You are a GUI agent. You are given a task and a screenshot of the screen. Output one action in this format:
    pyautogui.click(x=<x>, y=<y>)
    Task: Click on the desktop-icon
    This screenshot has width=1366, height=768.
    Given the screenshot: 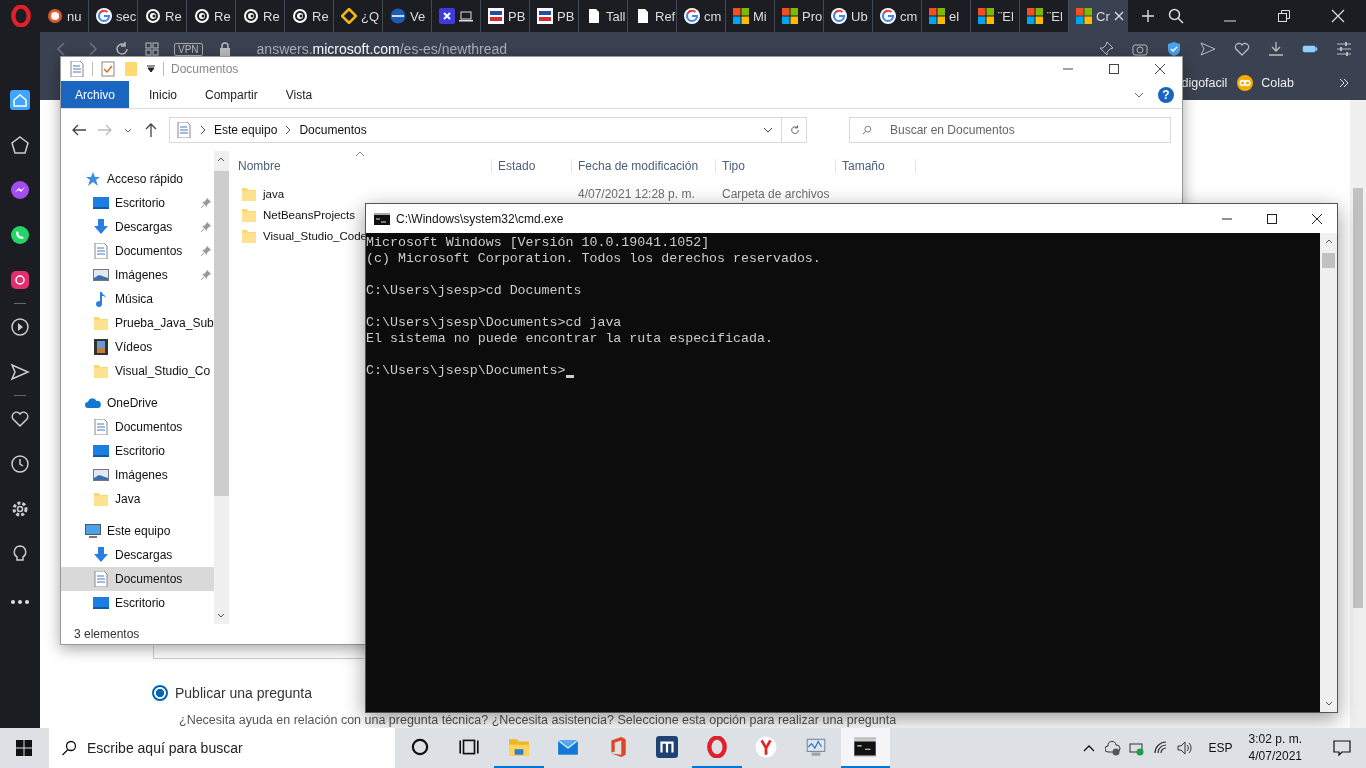 What is the action you would take?
    pyautogui.click(x=101, y=603)
    